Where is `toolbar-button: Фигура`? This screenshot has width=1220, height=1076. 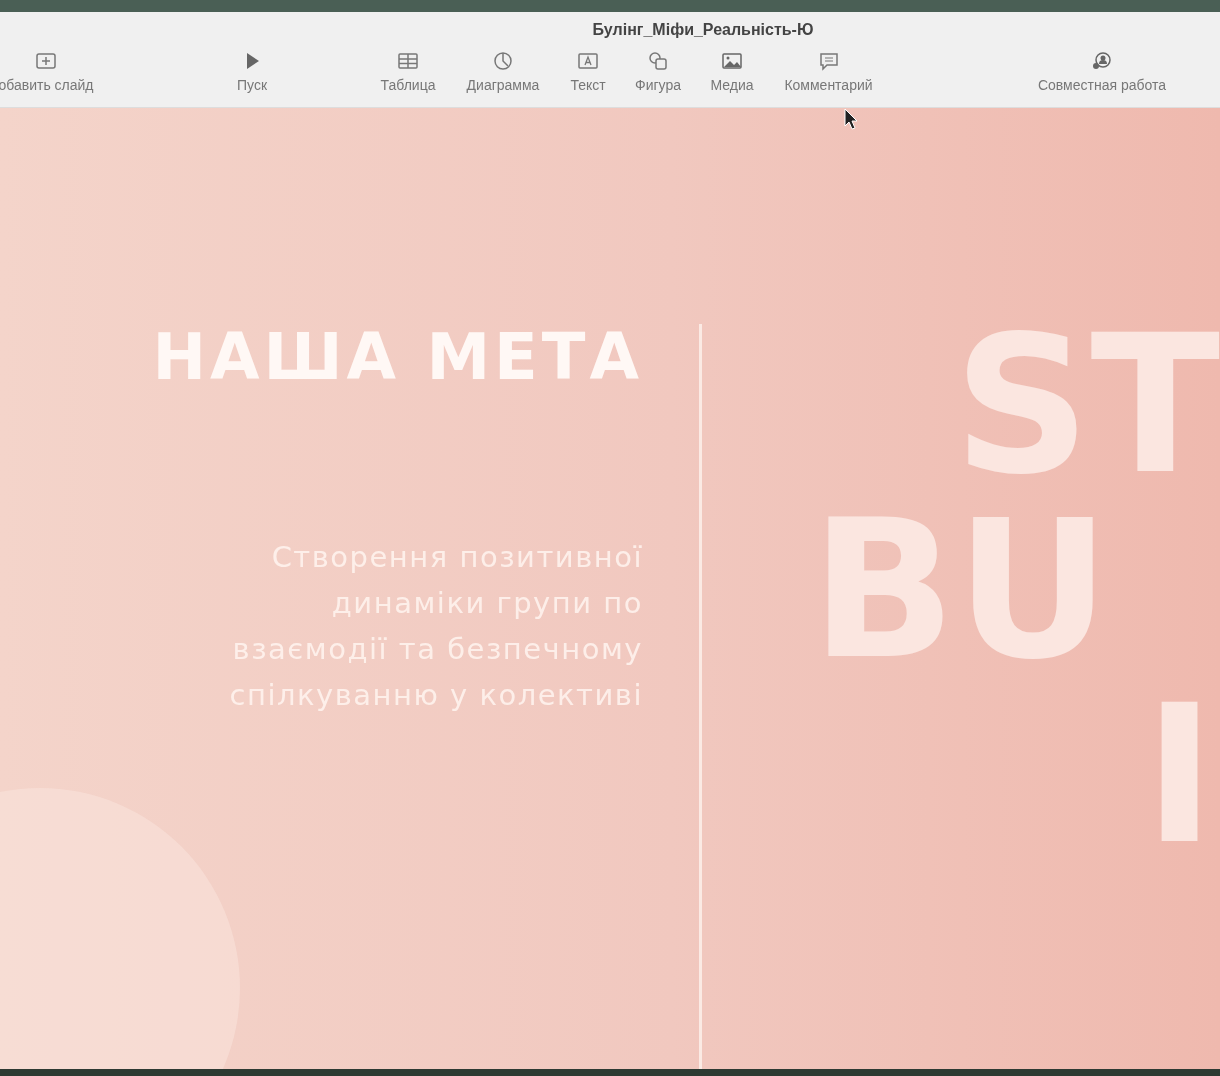
toolbar-button: Фигура is located at coordinates (658, 71).